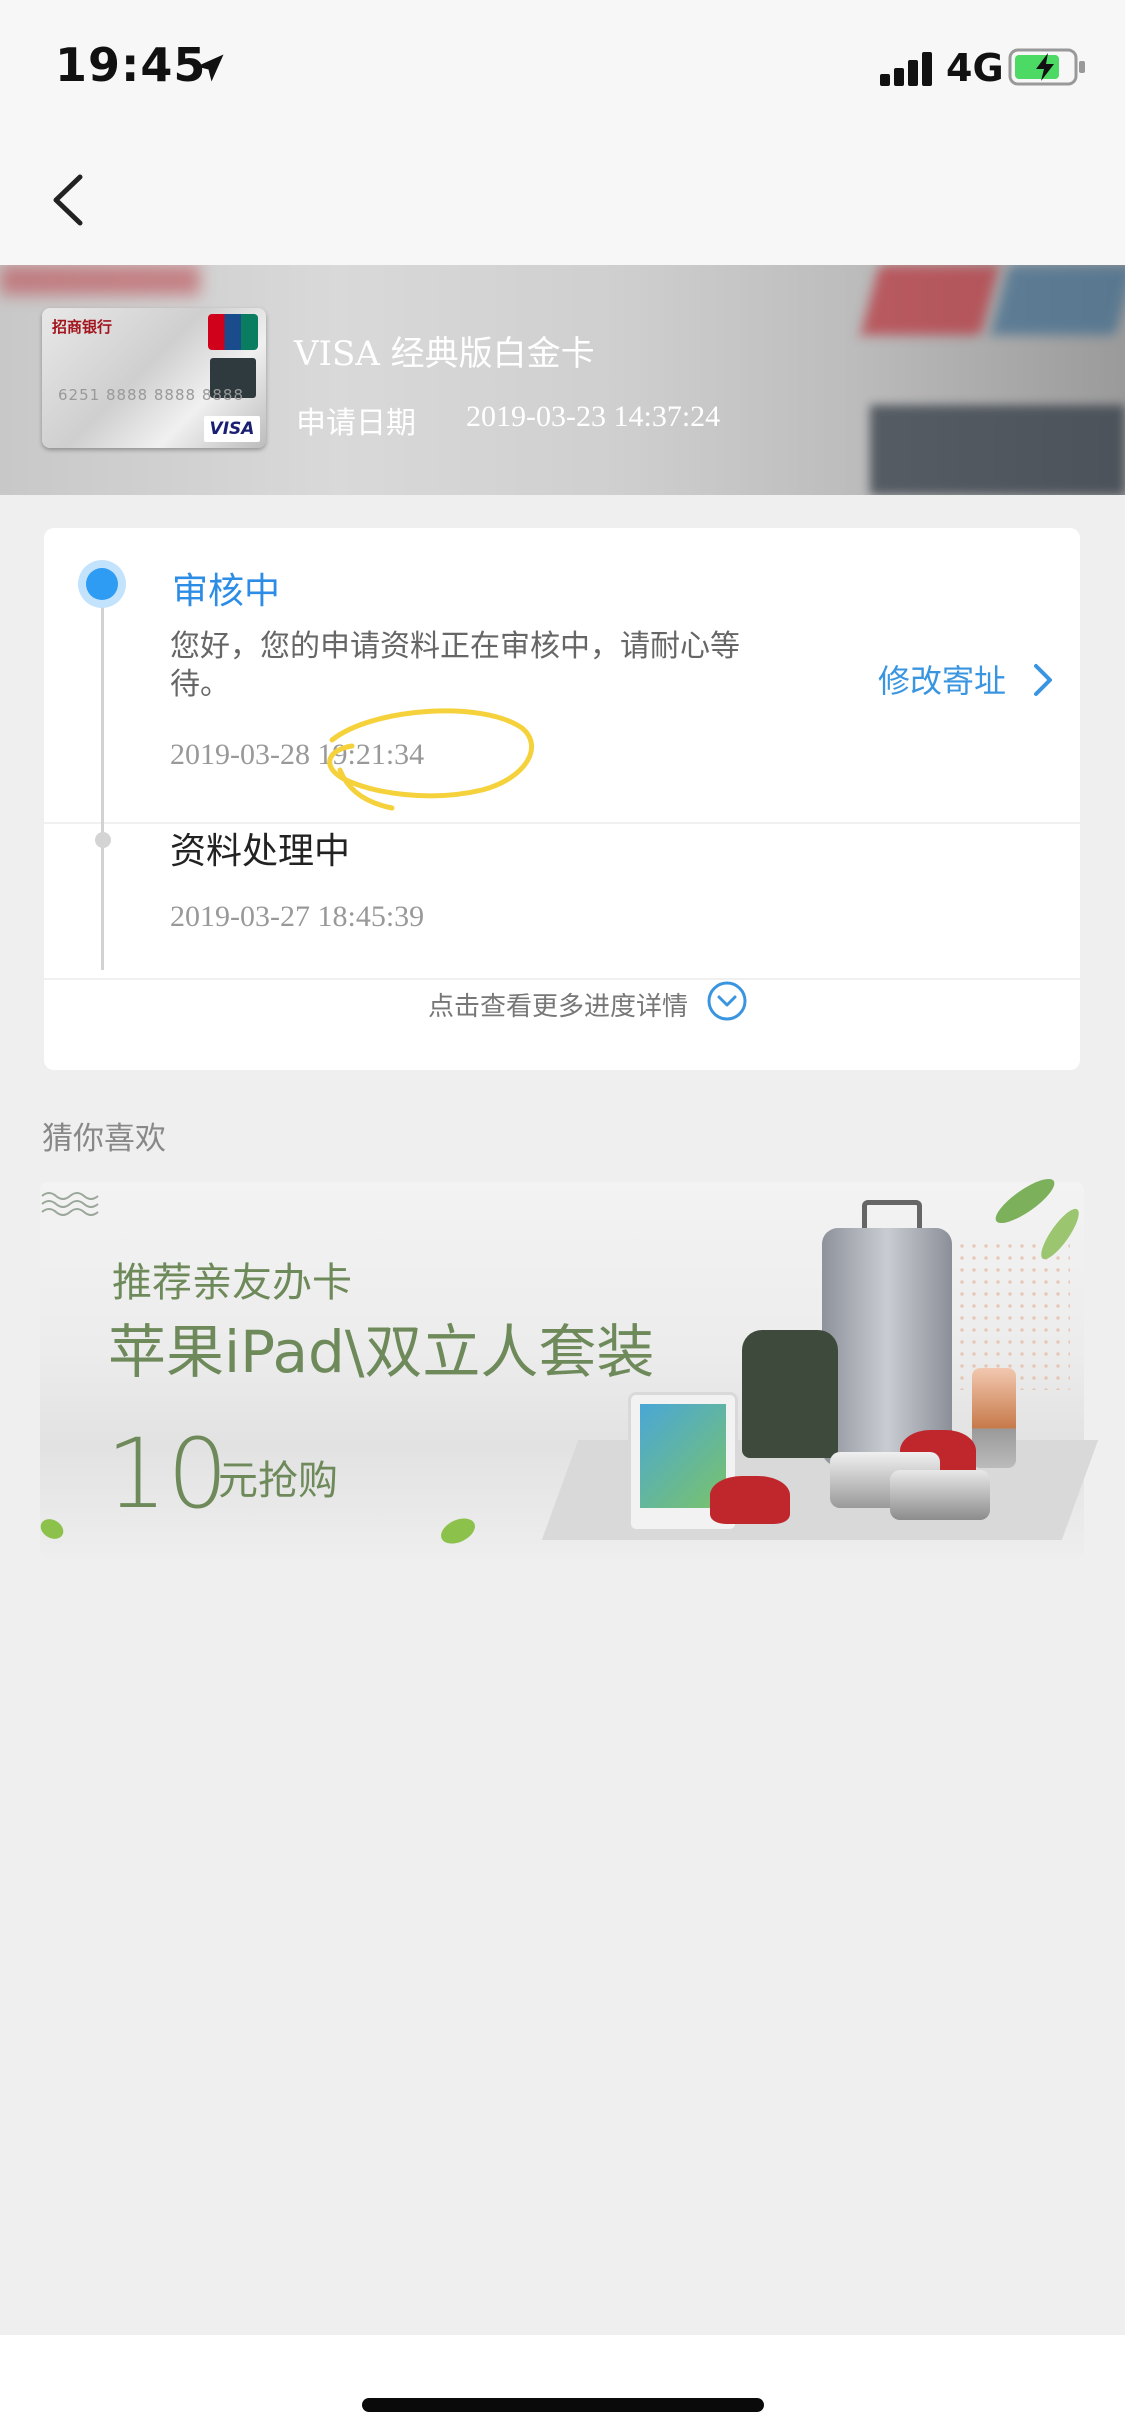 The width and height of the screenshot is (1125, 2436). What do you see at coordinates (790, 1394) in the screenshot?
I see `backpack-product-image` at bounding box center [790, 1394].